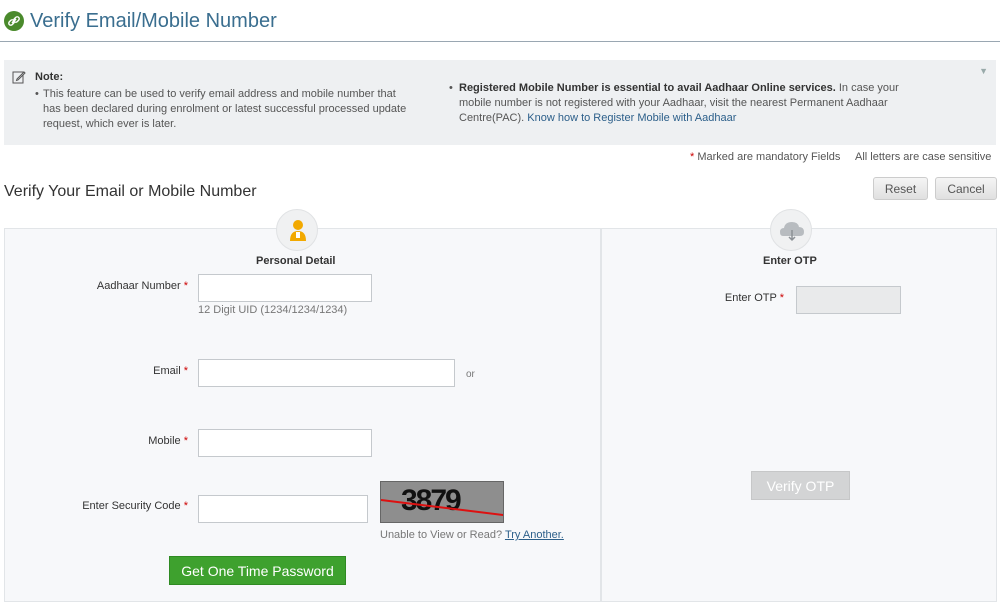  What do you see at coordinates (273, 310) in the screenshot?
I see `aadhaar-hint: 12 Digit UID (1234/1234/1234)` at bounding box center [273, 310].